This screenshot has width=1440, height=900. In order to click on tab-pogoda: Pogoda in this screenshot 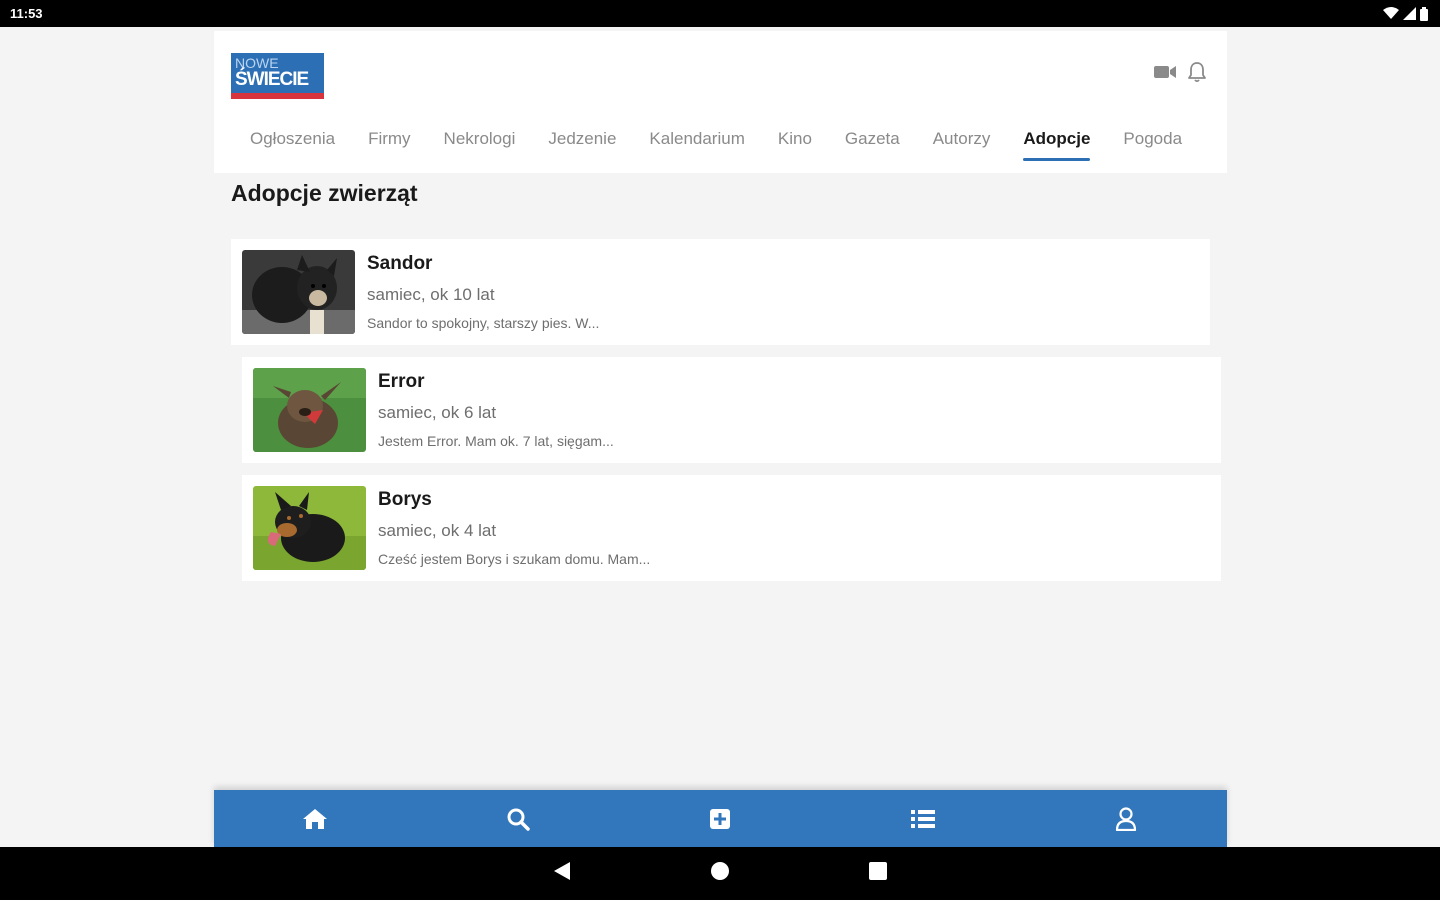, I will do `click(1152, 142)`.